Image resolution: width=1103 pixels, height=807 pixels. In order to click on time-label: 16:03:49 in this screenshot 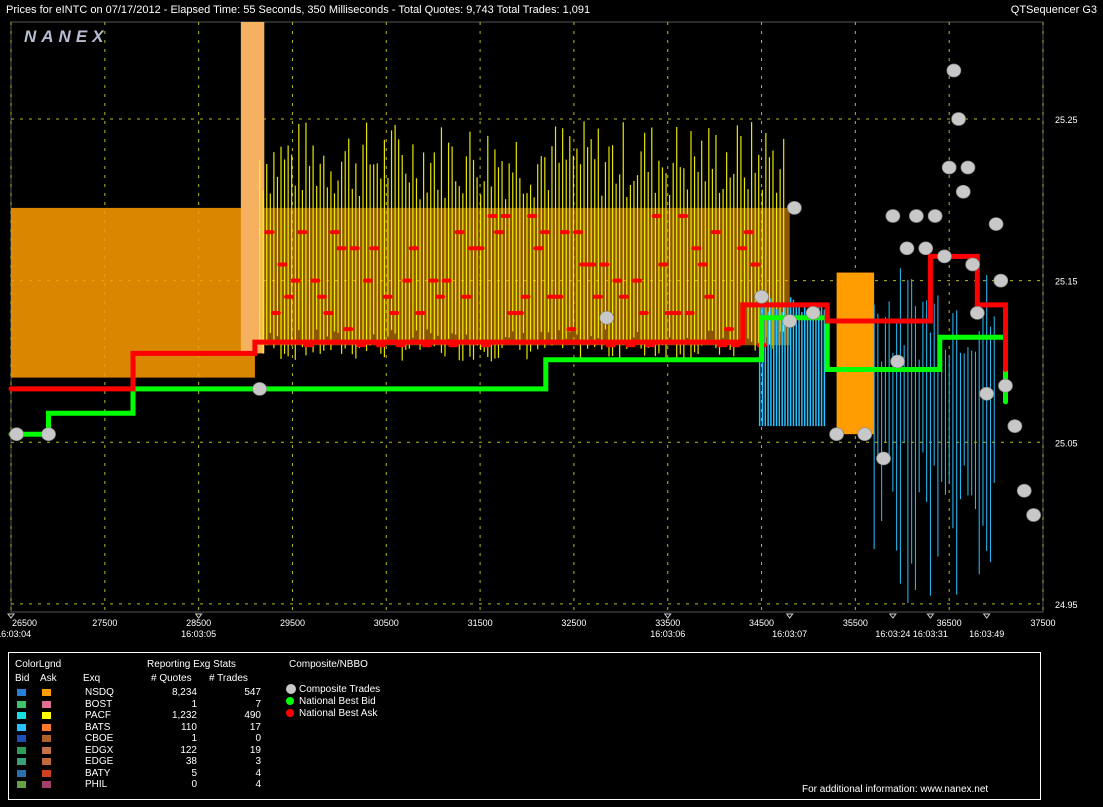, I will do `click(986, 634)`.